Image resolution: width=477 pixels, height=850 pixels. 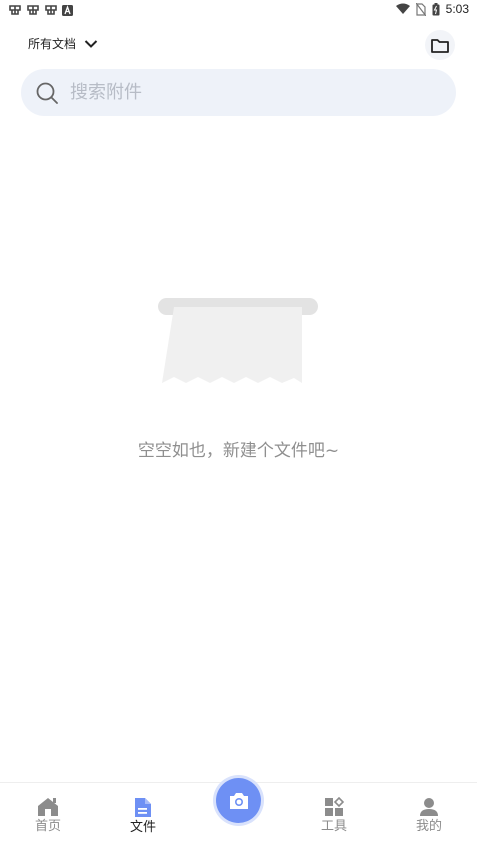 I want to click on search-bar, so click(x=238, y=92).